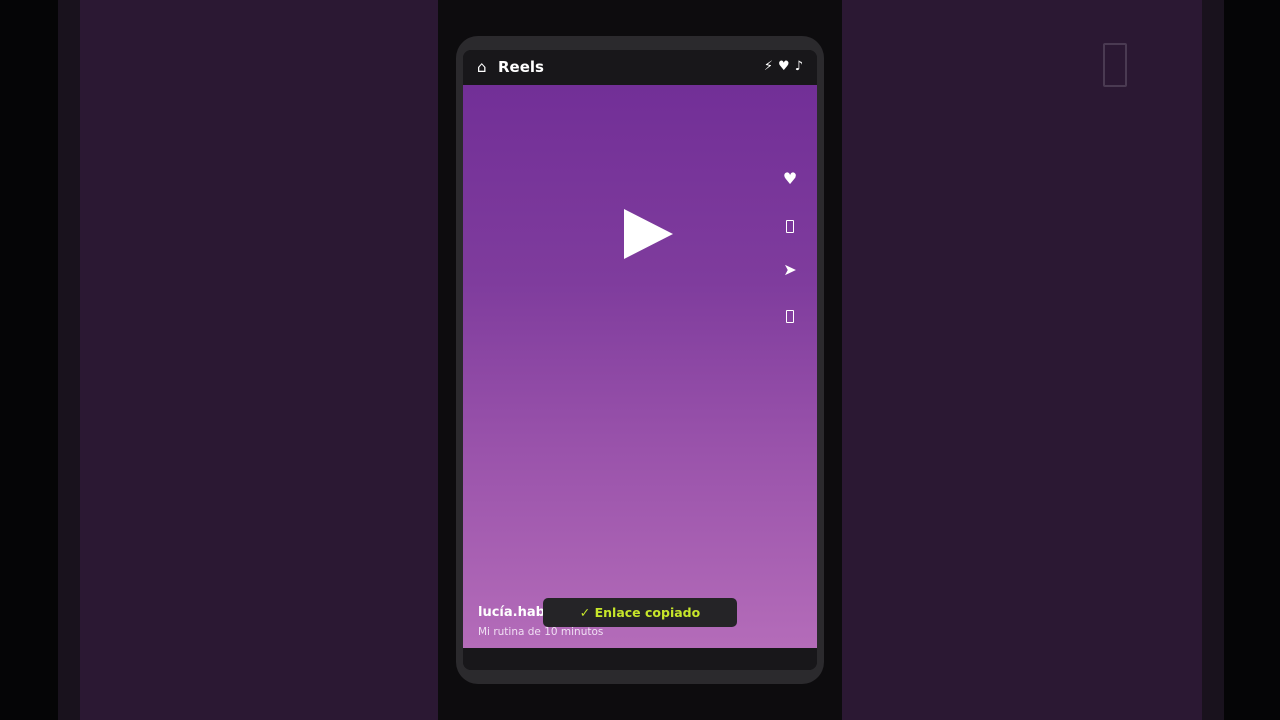 This screenshot has height=720, width=1280. What do you see at coordinates (648, 234) in the screenshot?
I see `play-icon` at bounding box center [648, 234].